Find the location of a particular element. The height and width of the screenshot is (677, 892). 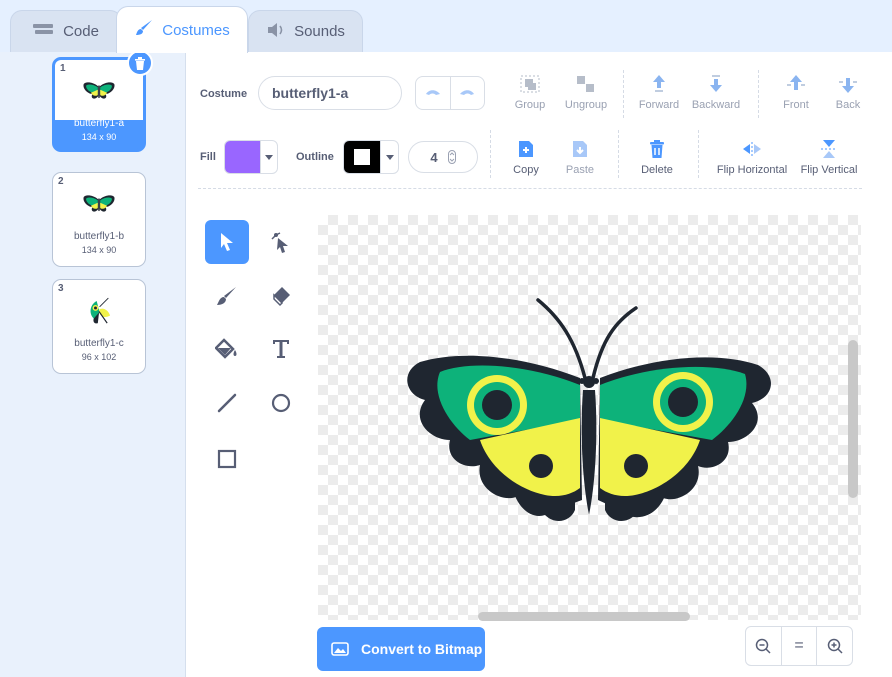

costume-size: 134 x 90 is located at coordinates (99, 137).